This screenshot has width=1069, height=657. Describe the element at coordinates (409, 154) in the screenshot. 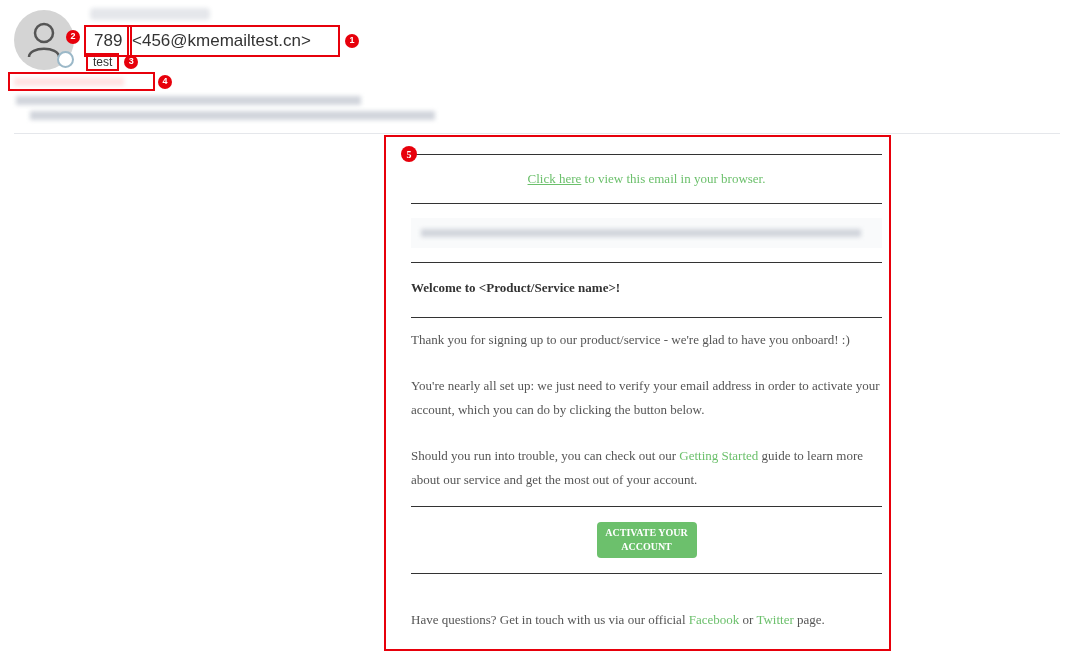

I see `annotation-number: 5` at that location.